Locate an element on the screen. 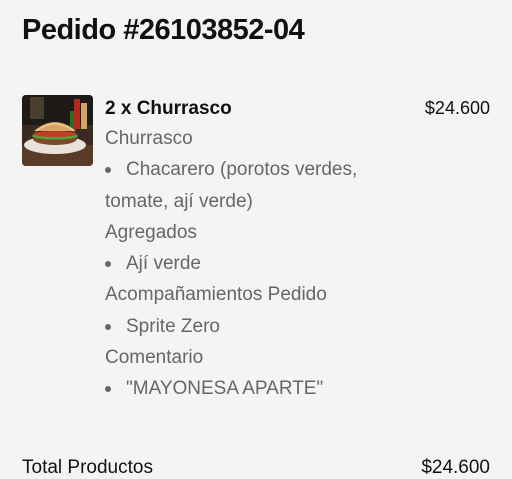  section-title: Agregados is located at coordinates (151, 232).